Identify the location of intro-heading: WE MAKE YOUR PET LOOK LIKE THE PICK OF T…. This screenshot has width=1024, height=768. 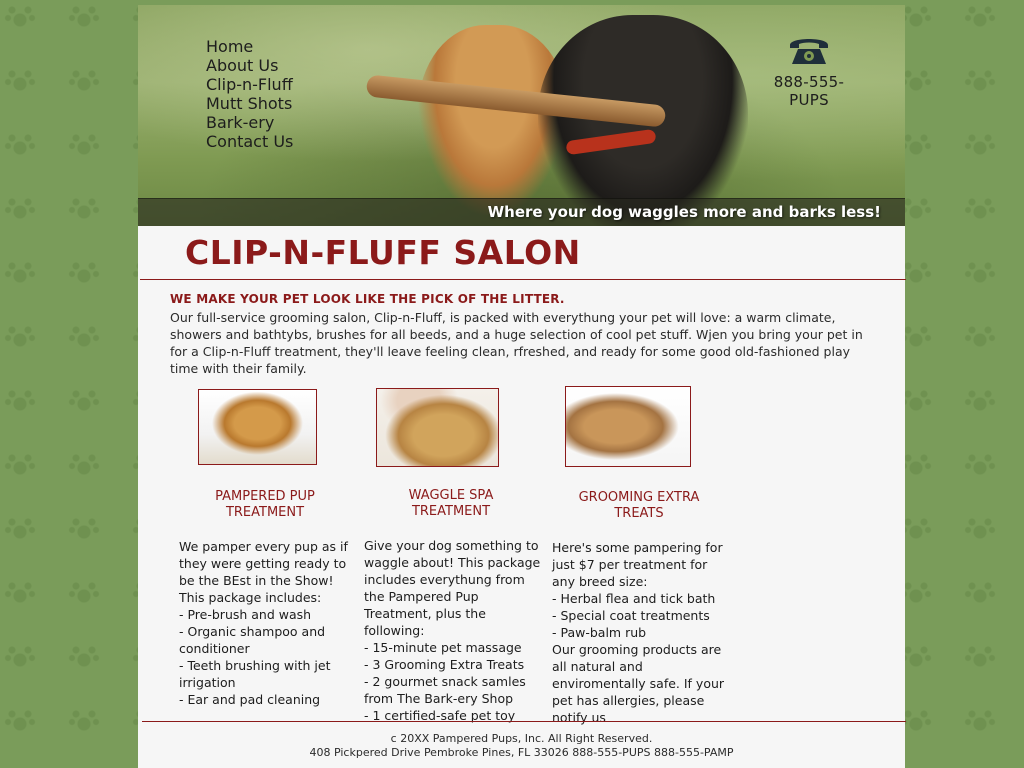
(367, 299).